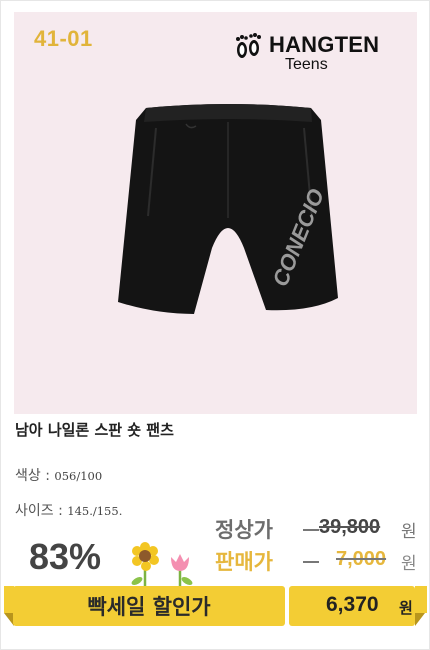  Describe the element at coordinates (361, 559) in the screenshot. I see `sale-price: 7,000` at that location.